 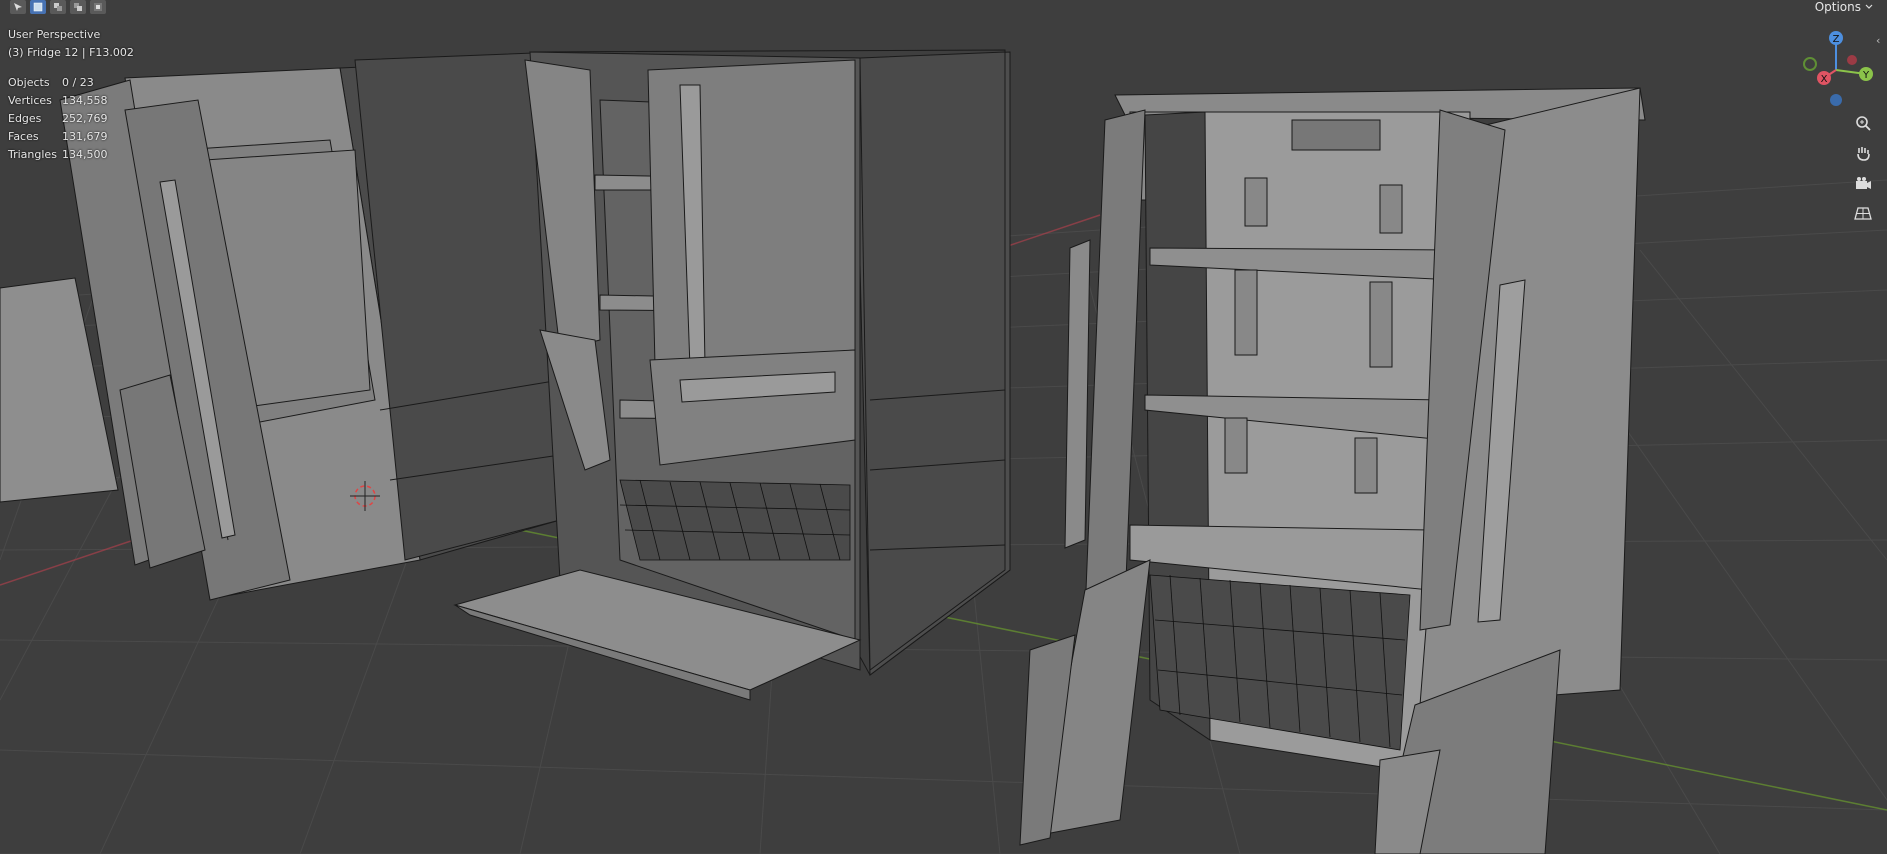 I want to click on select-subtract-icon, so click(x=78, y=7).